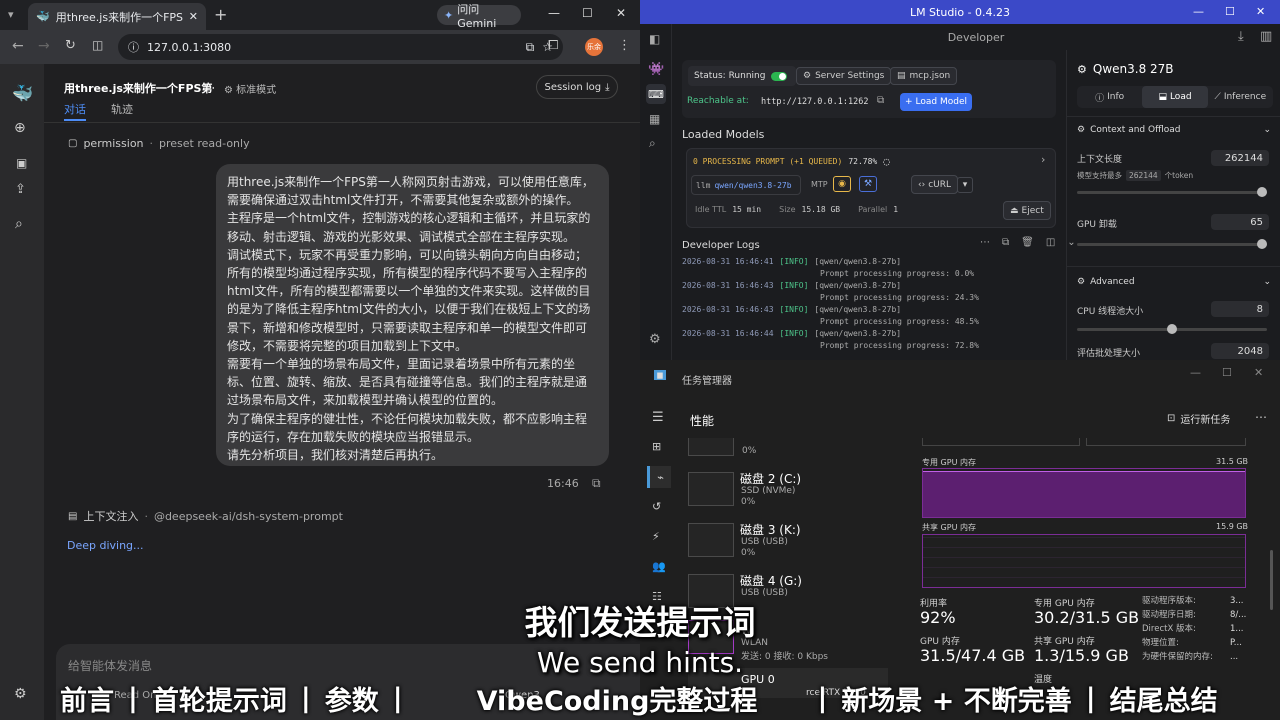 This screenshot has width=1280, height=720. I want to click on lm-settings-icon: ⚙, so click(655, 339).